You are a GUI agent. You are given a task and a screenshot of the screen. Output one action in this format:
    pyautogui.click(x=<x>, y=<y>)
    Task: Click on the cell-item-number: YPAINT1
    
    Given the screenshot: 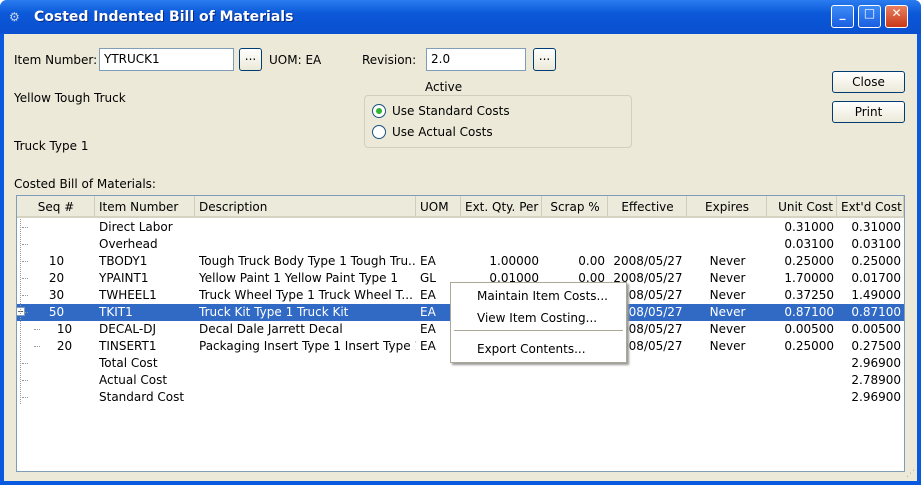 What is the action you would take?
    pyautogui.click(x=124, y=278)
    